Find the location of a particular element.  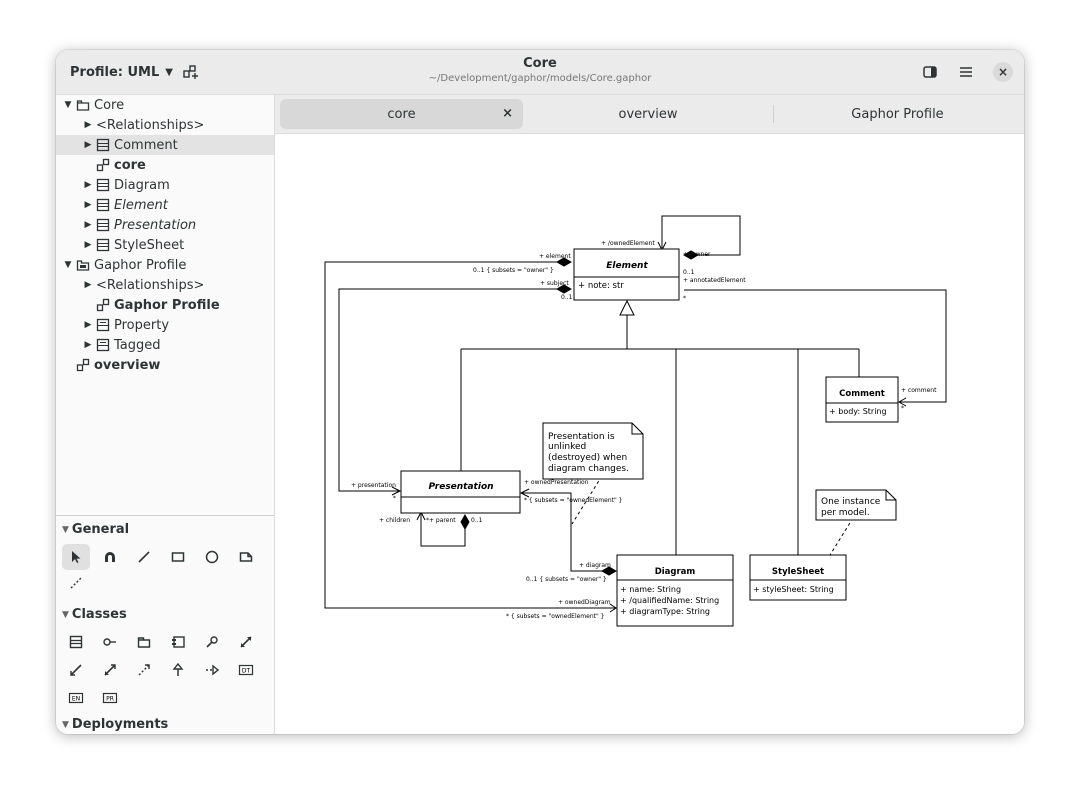

tab-separator is located at coordinates (773, 114).